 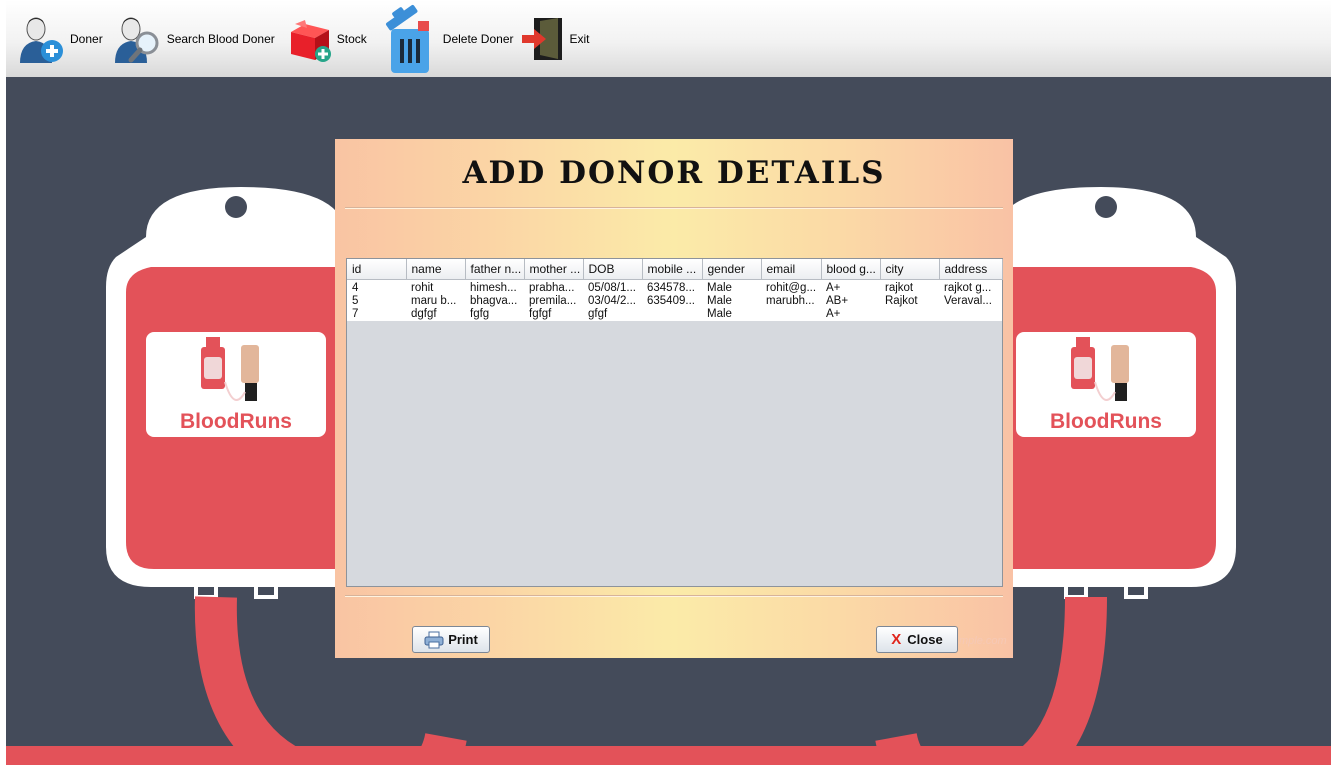 What do you see at coordinates (377, 269) in the screenshot?
I see `column-header: id` at bounding box center [377, 269].